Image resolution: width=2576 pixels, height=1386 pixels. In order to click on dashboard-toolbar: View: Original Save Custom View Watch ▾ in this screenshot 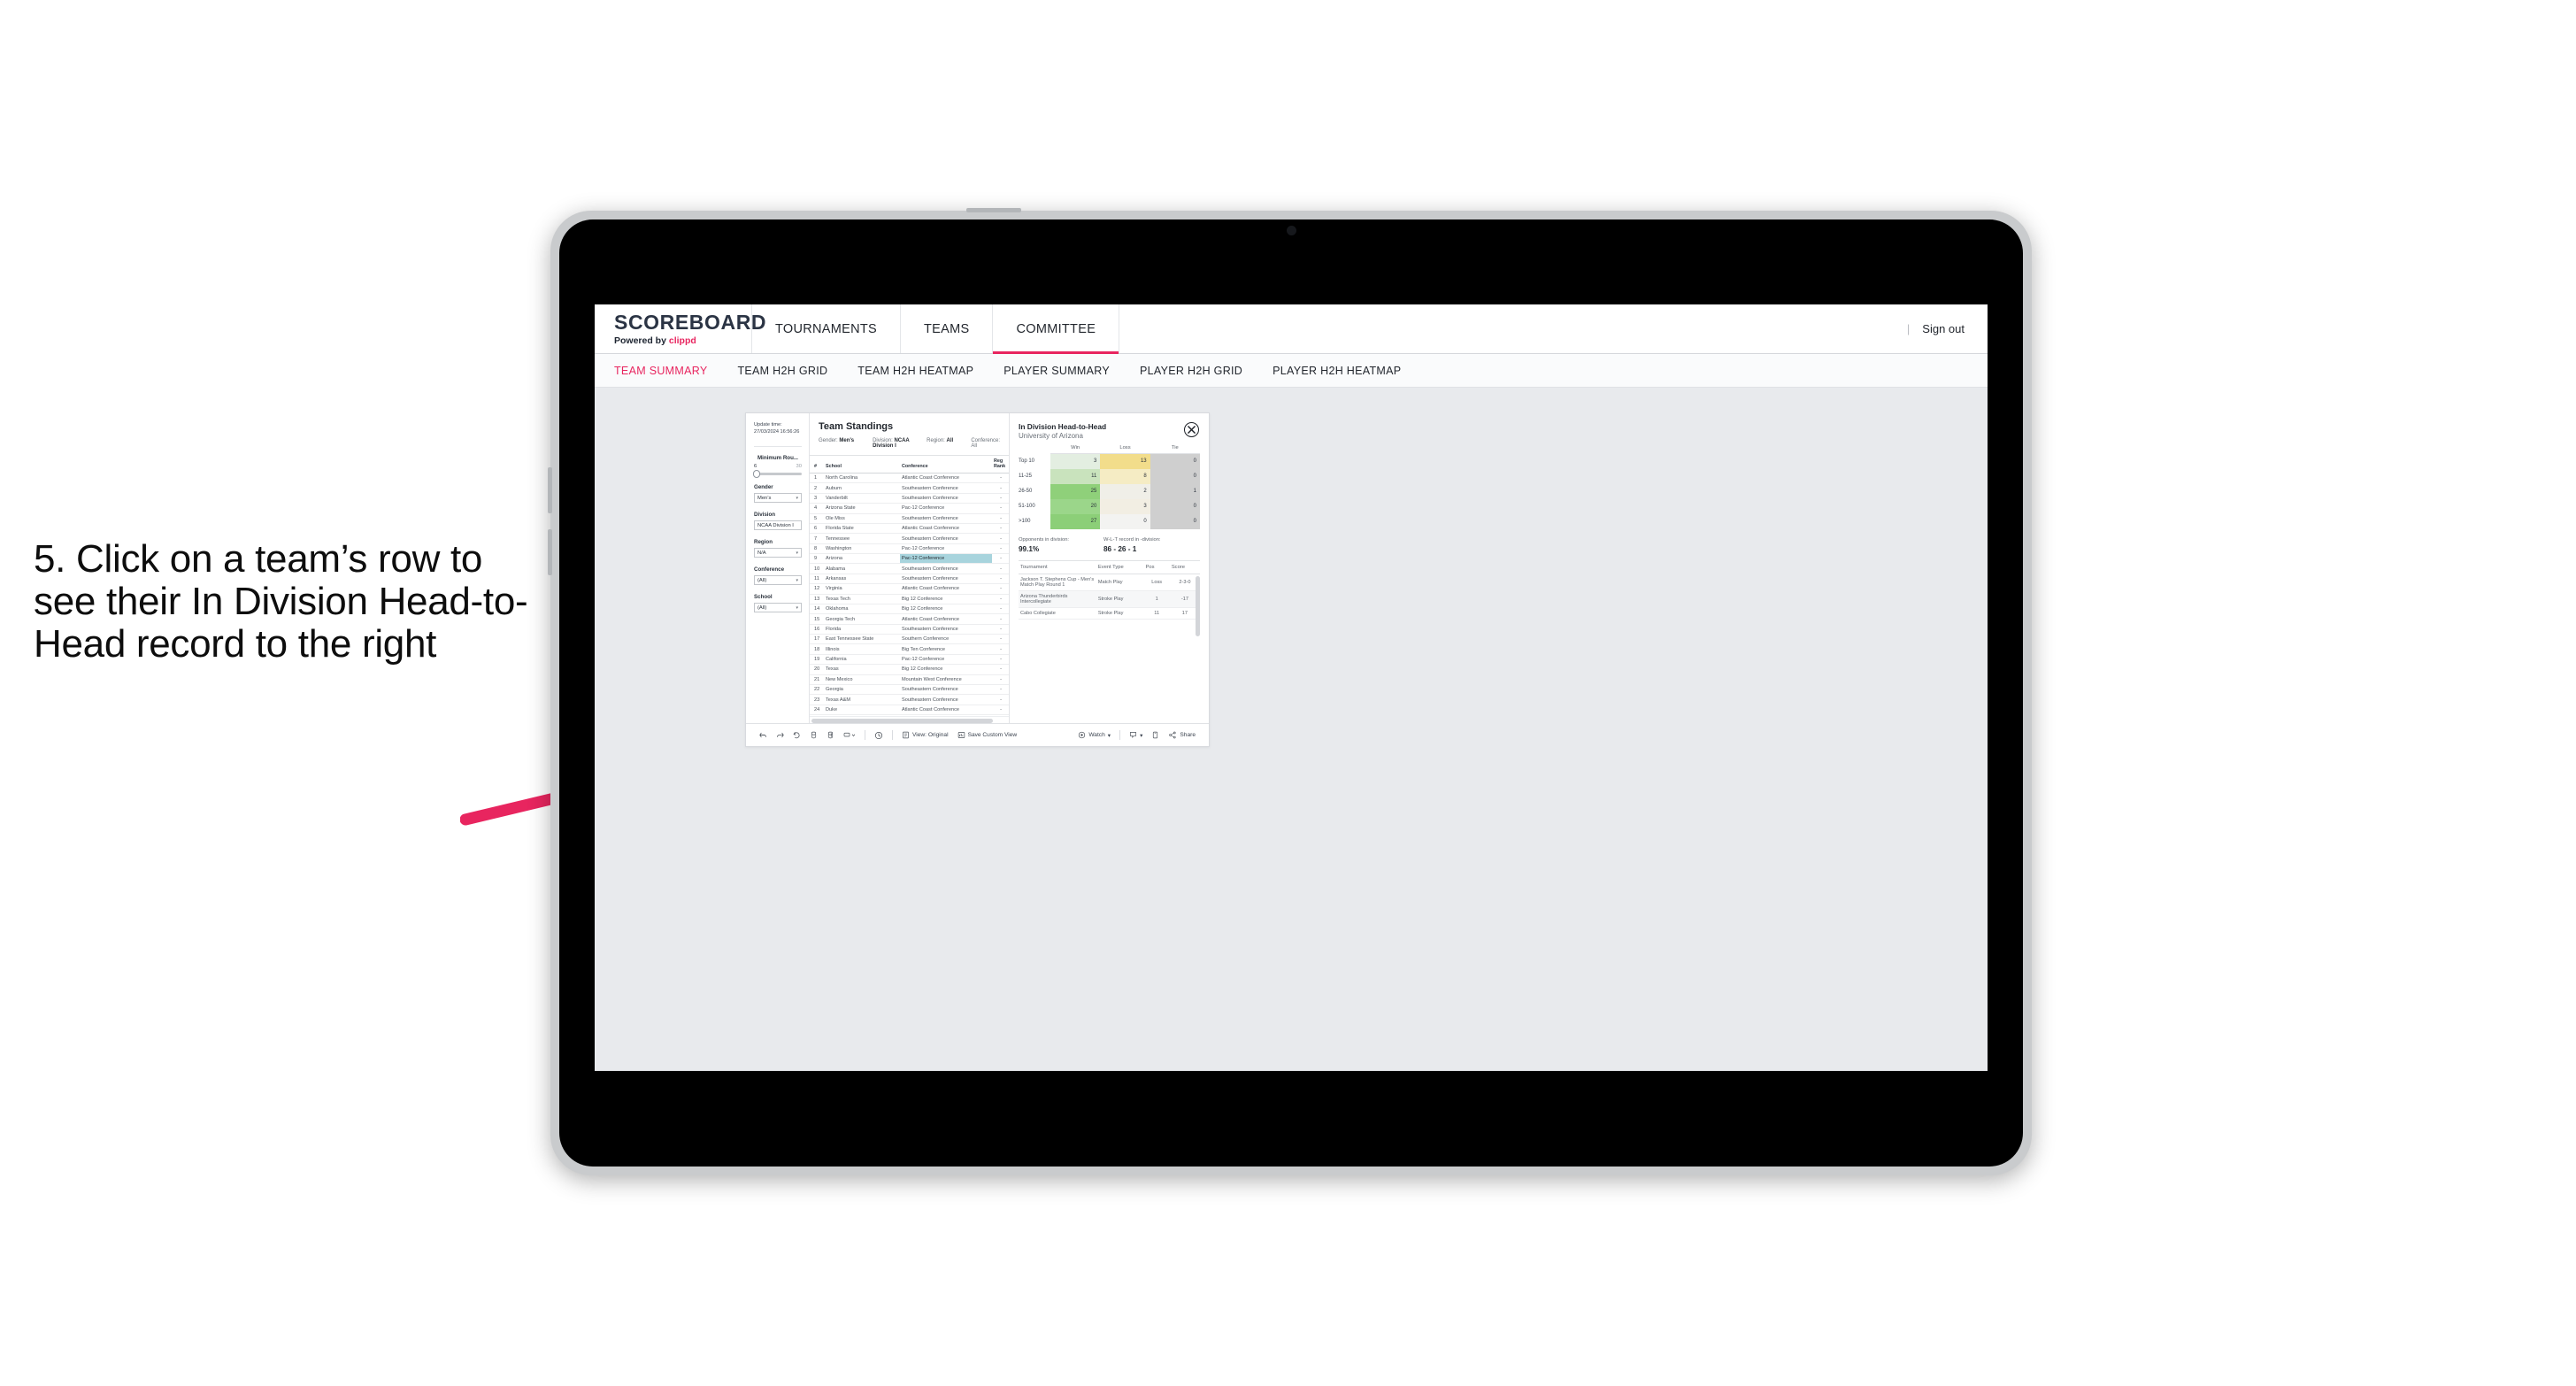, I will do `click(977, 734)`.